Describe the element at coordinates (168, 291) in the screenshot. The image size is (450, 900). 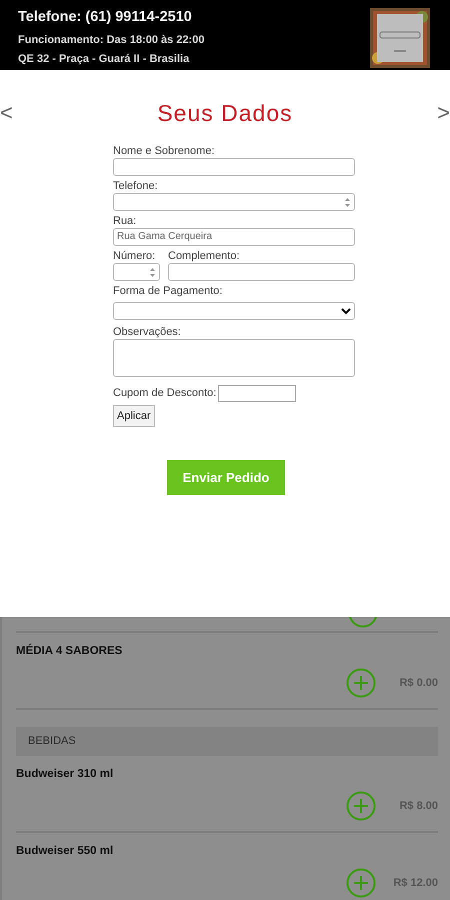
I see `field-label: Forma de Pagamento:` at that location.